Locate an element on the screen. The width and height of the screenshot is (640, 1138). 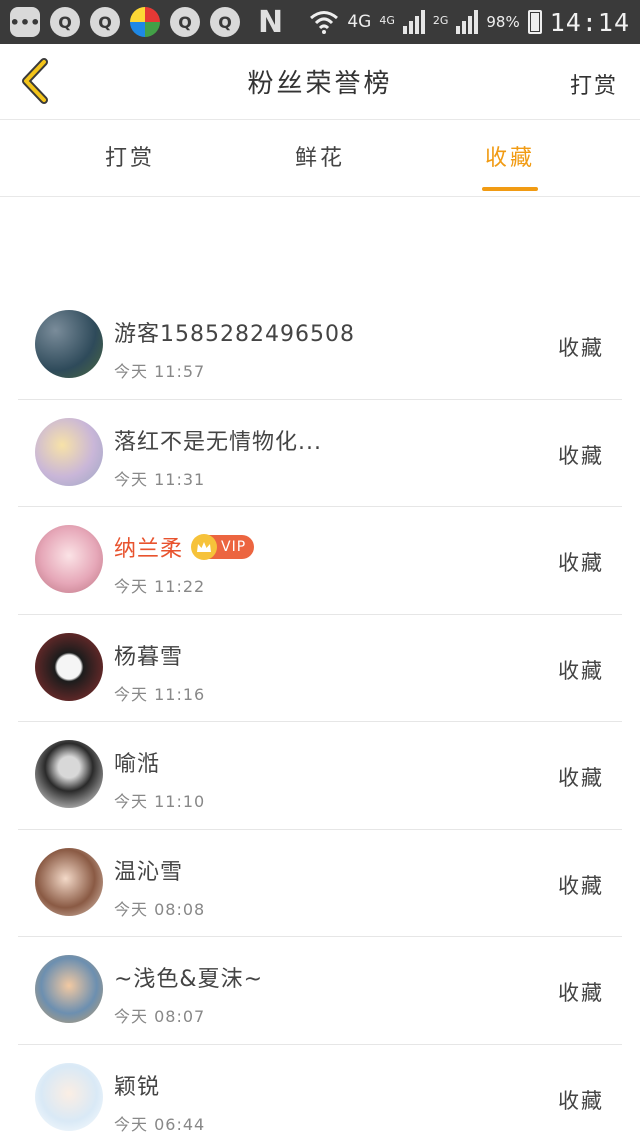
system-icons: 4G 4G 2G 98% 14:14 is located at coordinates (469, 22).